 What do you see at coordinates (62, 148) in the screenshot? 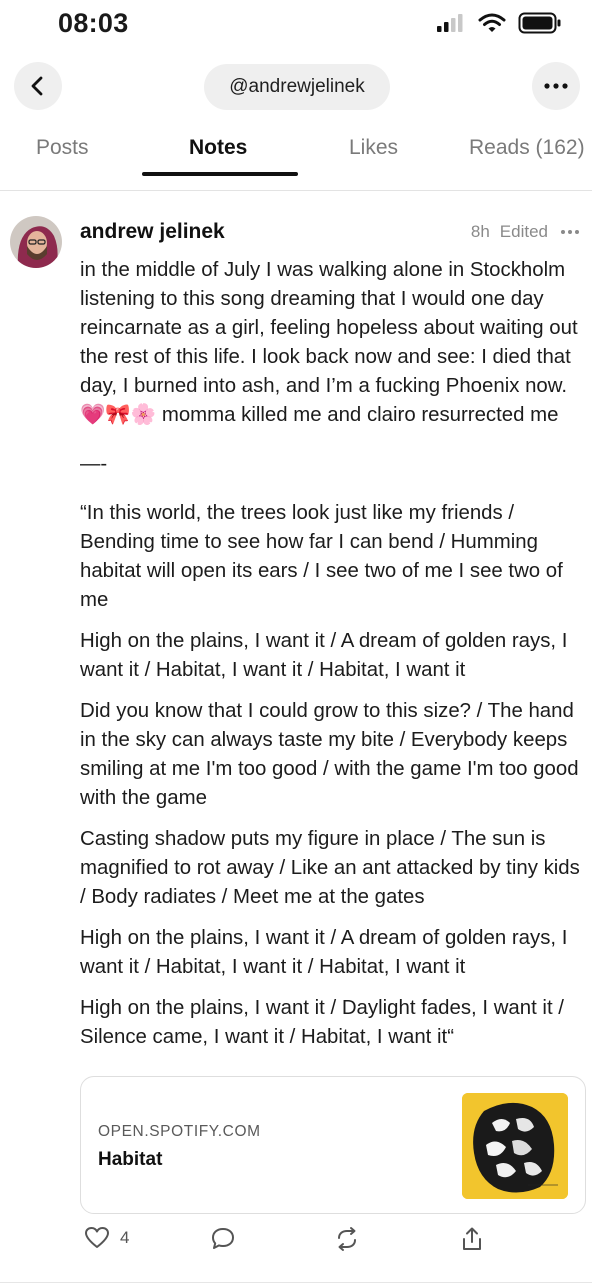
I see `tab-posts: Posts` at bounding box center [62, 148].